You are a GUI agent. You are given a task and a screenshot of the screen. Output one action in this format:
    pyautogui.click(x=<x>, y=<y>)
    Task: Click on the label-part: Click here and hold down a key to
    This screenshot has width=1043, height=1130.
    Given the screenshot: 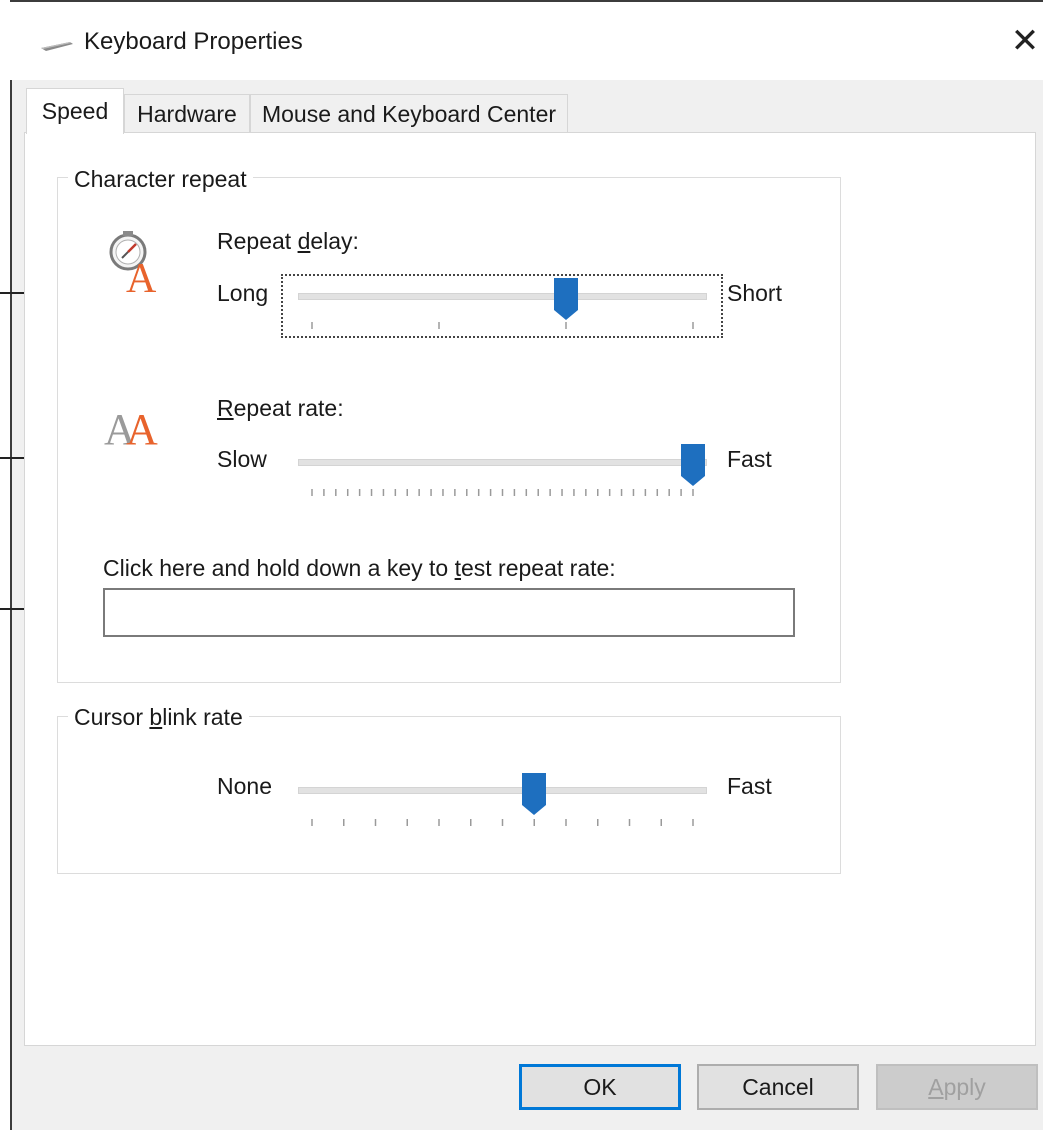 What is the action you would take?
    pyautogui.click(x=279, y=568)
    